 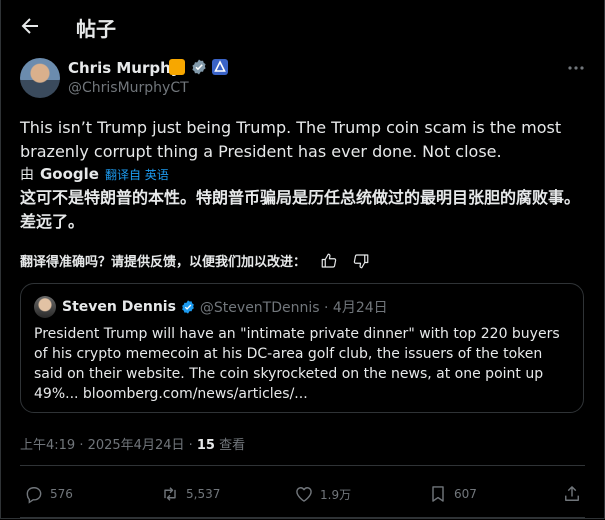 I want to click on share-icon, so click(x=572, y=493).